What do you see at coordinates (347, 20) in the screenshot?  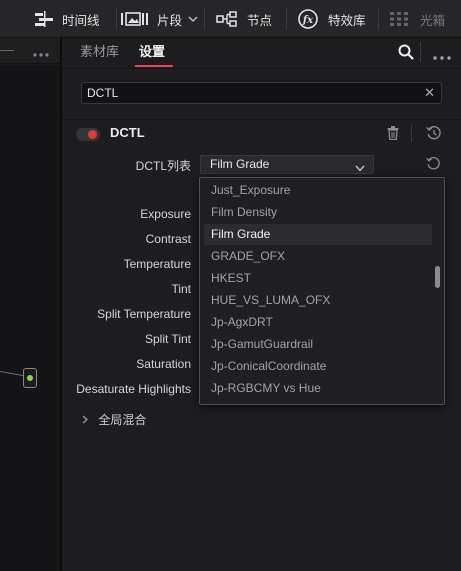 I see `effects-label: 特效库` at bounding box center [347, 20].